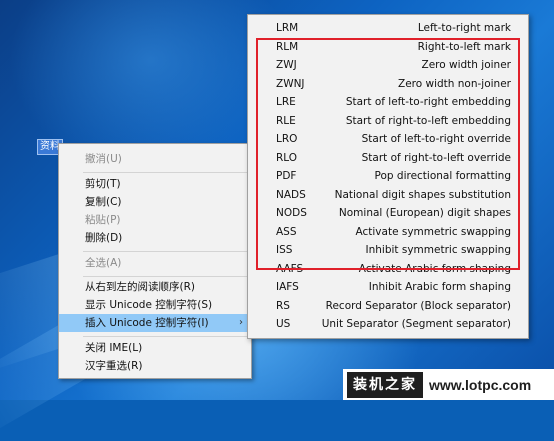 This screenshot has width=554, height=441. Describe the element at coordinates (388, 287) in the screenshot. I see `submenu-item-iafs: IAFS Inhibit Arabic form shaping` at that location.